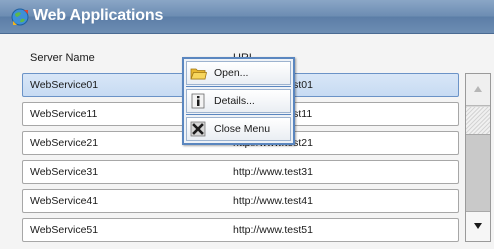 Image resolution: width=494 pixels, height=249 pixels. I want to click on scroll-down-button, so click(478, 226).